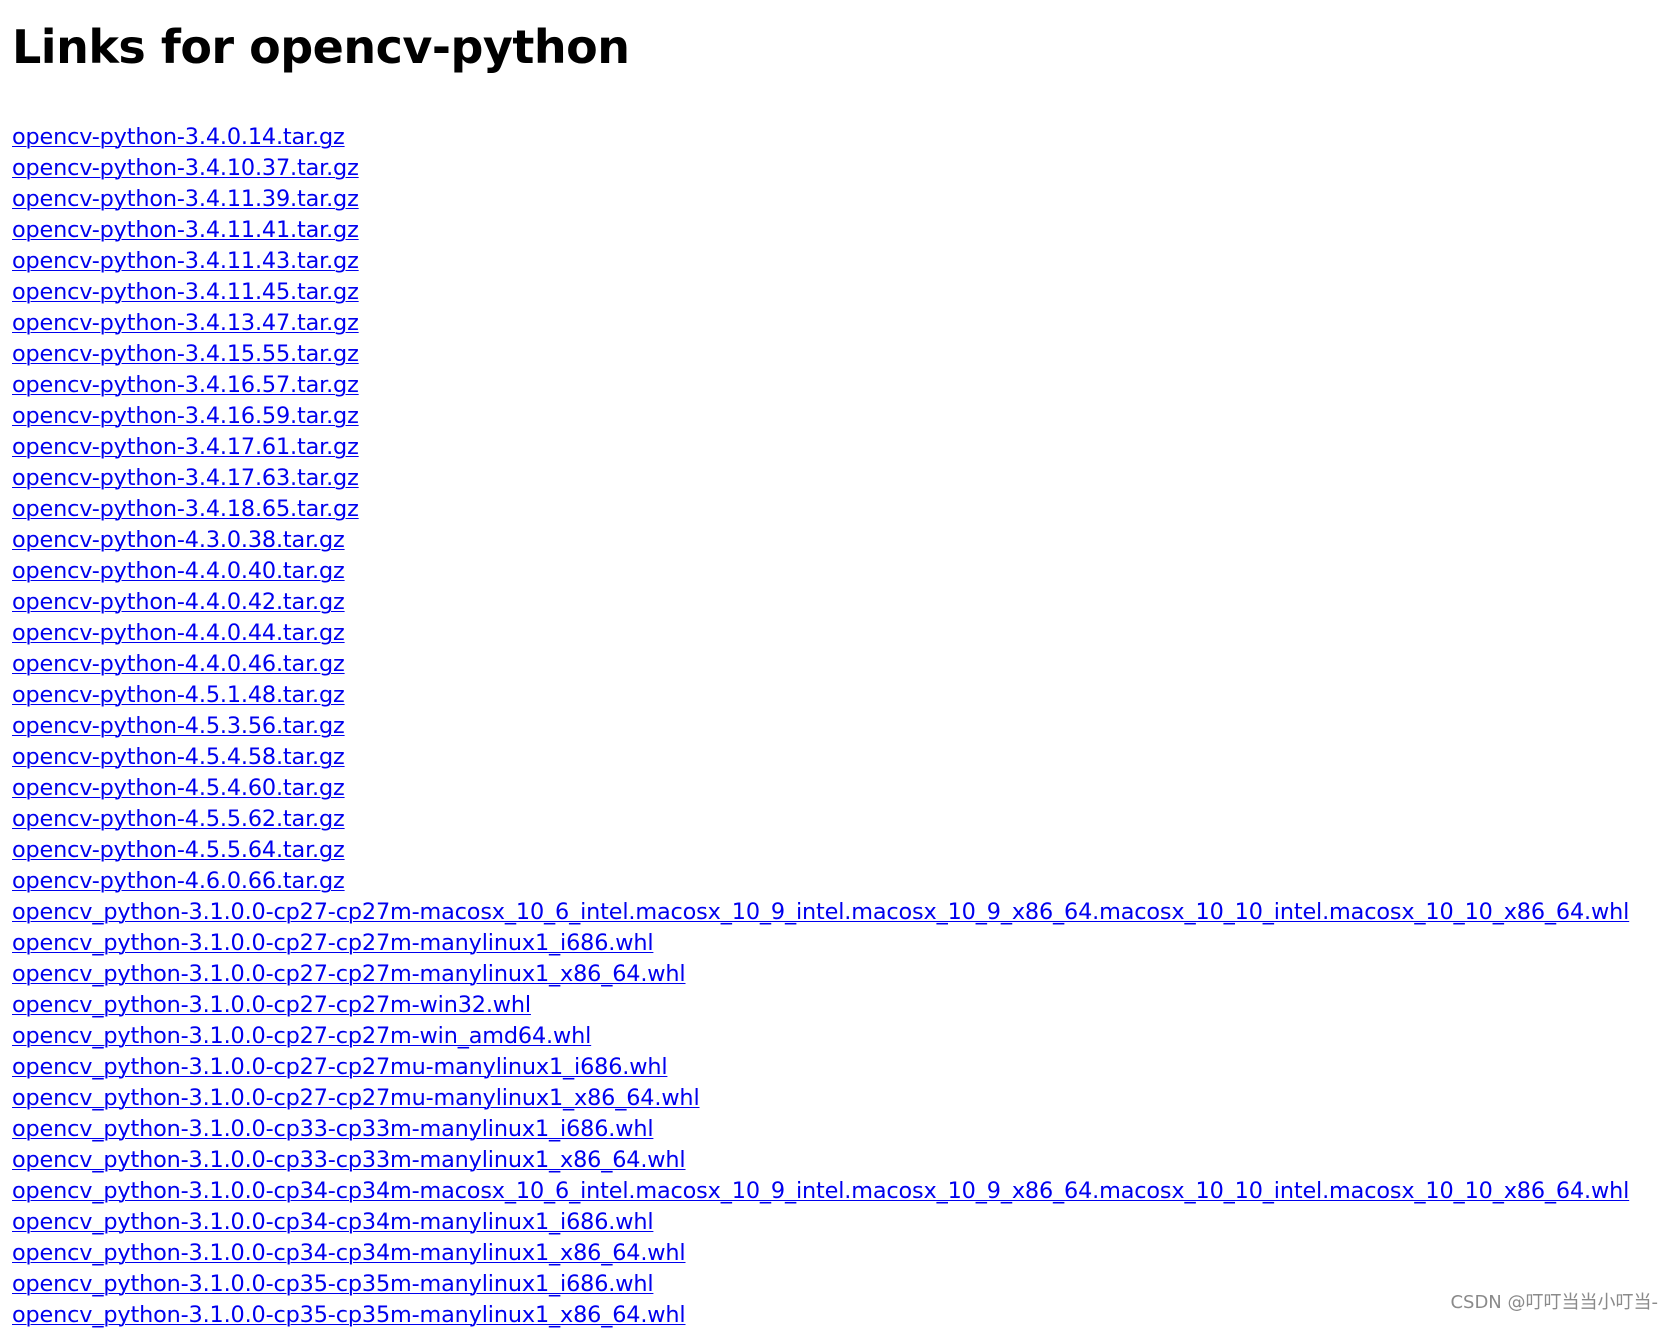  I want to click on package-link: opencv-python-3.4.11.45.tar.gz, so click(837, 292).